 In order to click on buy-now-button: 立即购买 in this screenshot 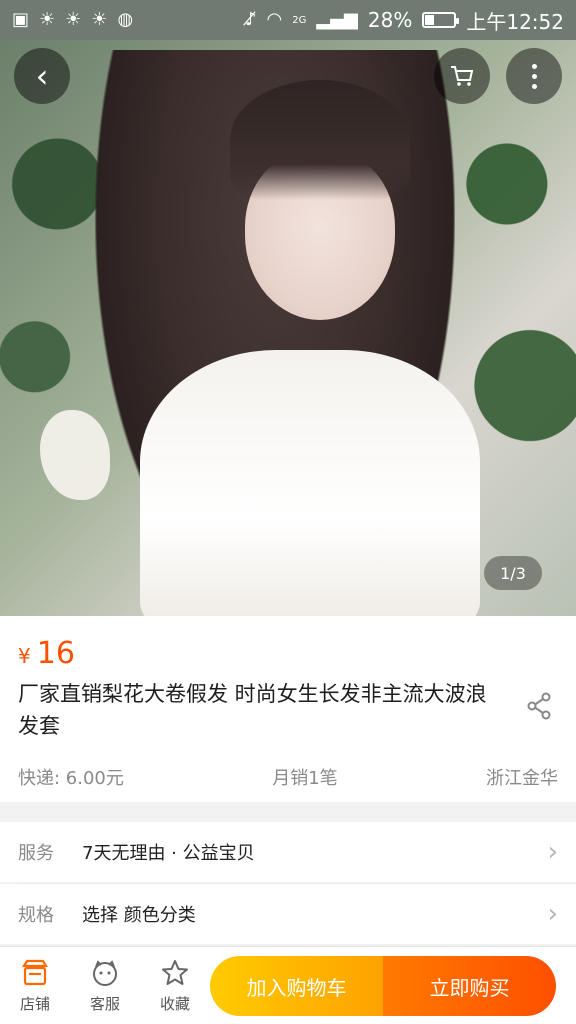, I will do `click(469, 986)`.